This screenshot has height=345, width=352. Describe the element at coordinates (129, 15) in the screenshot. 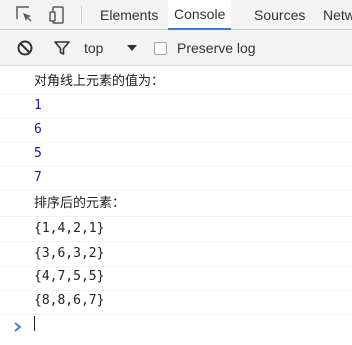

I see `tab-elements: Elements` at that location.